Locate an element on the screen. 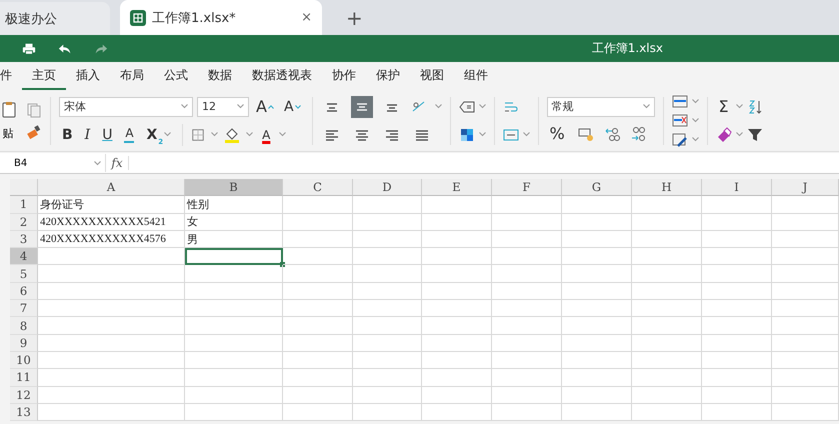 The height and width of the screenshot is (424, 839). fill-handle is located at coordinates (282, 265).